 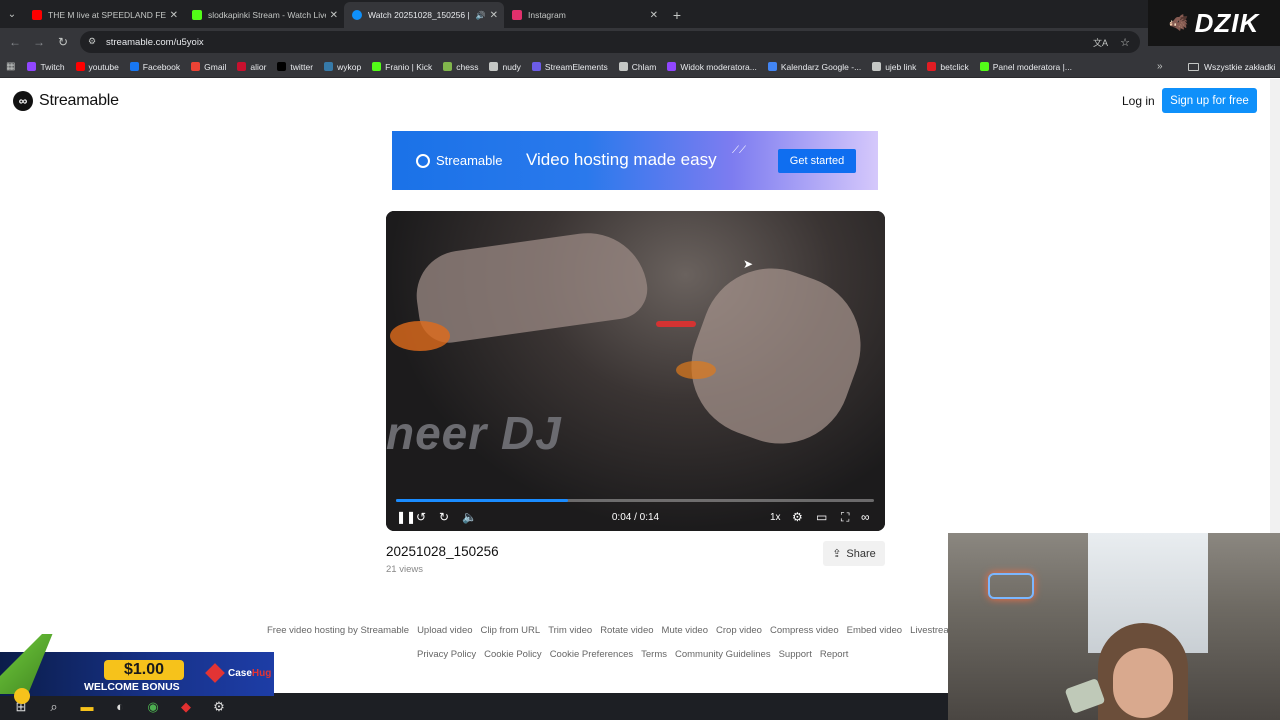 I want to click on bookmark-item: chess, so click(x=460, y=67).